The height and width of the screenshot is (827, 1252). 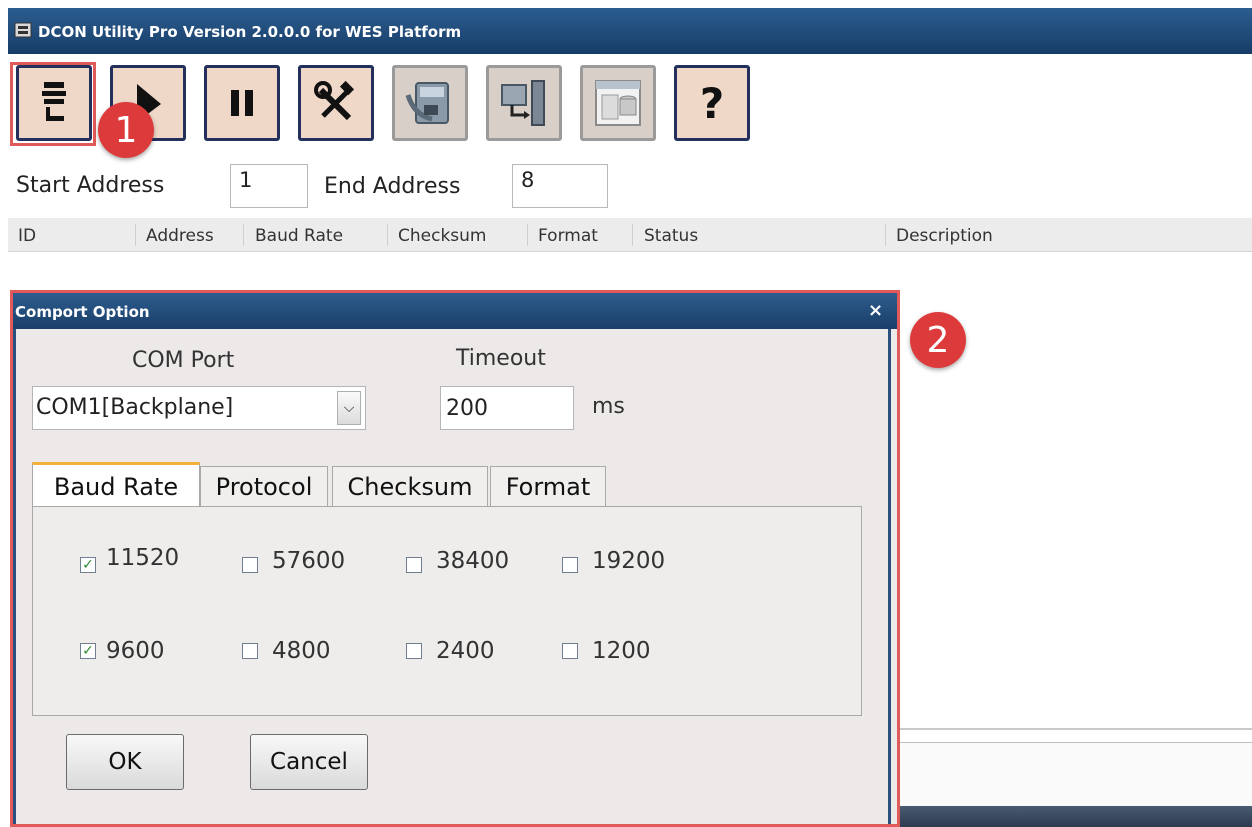 I want to click on pause-button, so click(x=242, y=103).